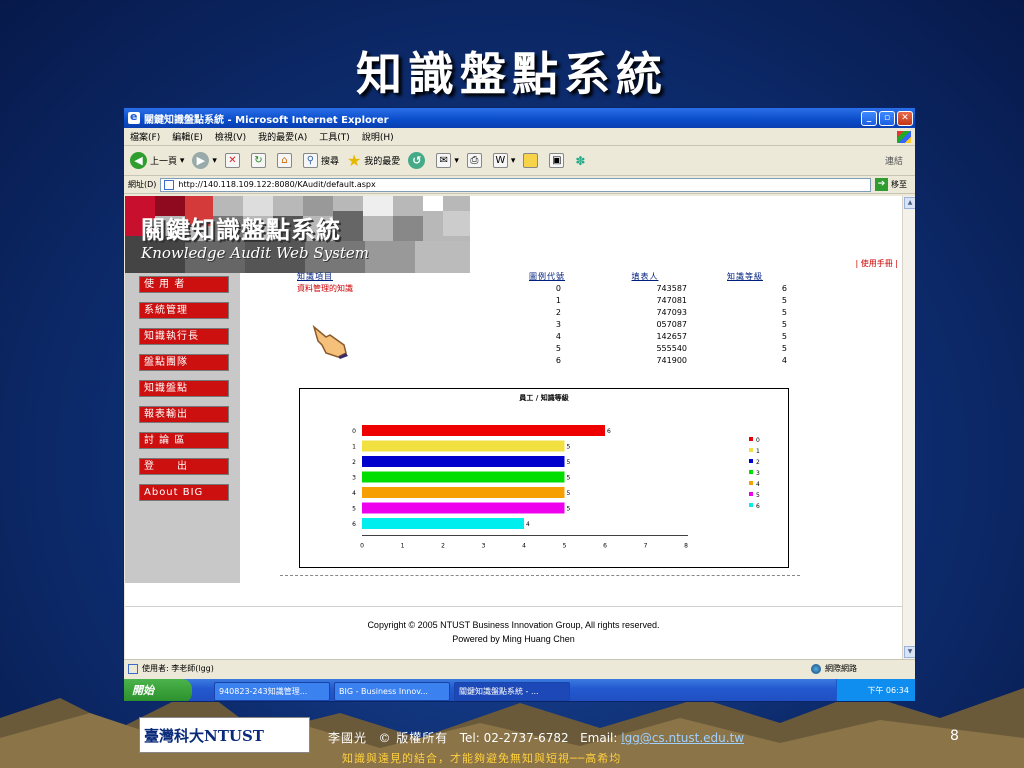 The image size is (1024, 768). I want to click on footer-rights: © 版權所有, so click(413, 738).